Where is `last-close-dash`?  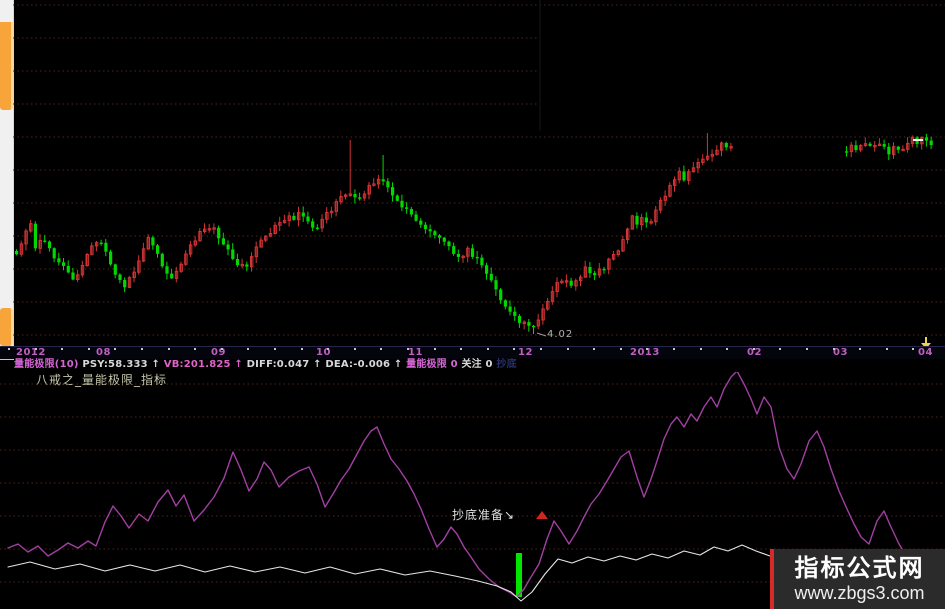 last-close-dash is located at coordinates (918, 140).